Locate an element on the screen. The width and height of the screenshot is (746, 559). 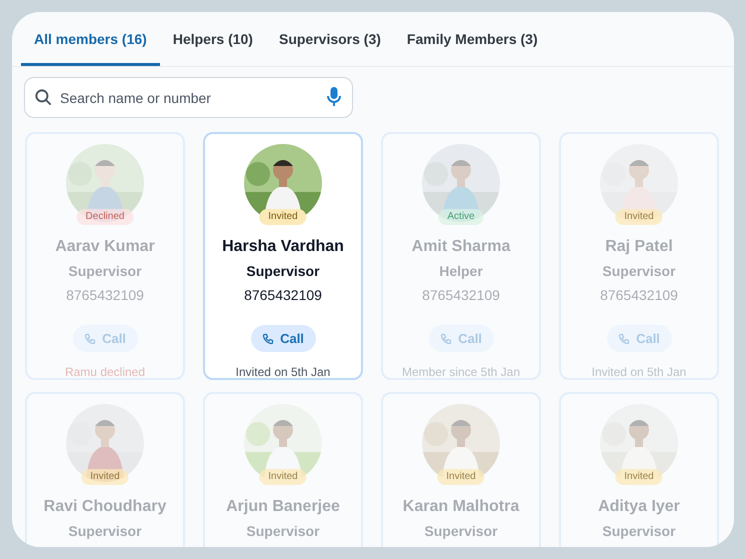
tab: Supervisors (3) is located at coordinates (330, 39).